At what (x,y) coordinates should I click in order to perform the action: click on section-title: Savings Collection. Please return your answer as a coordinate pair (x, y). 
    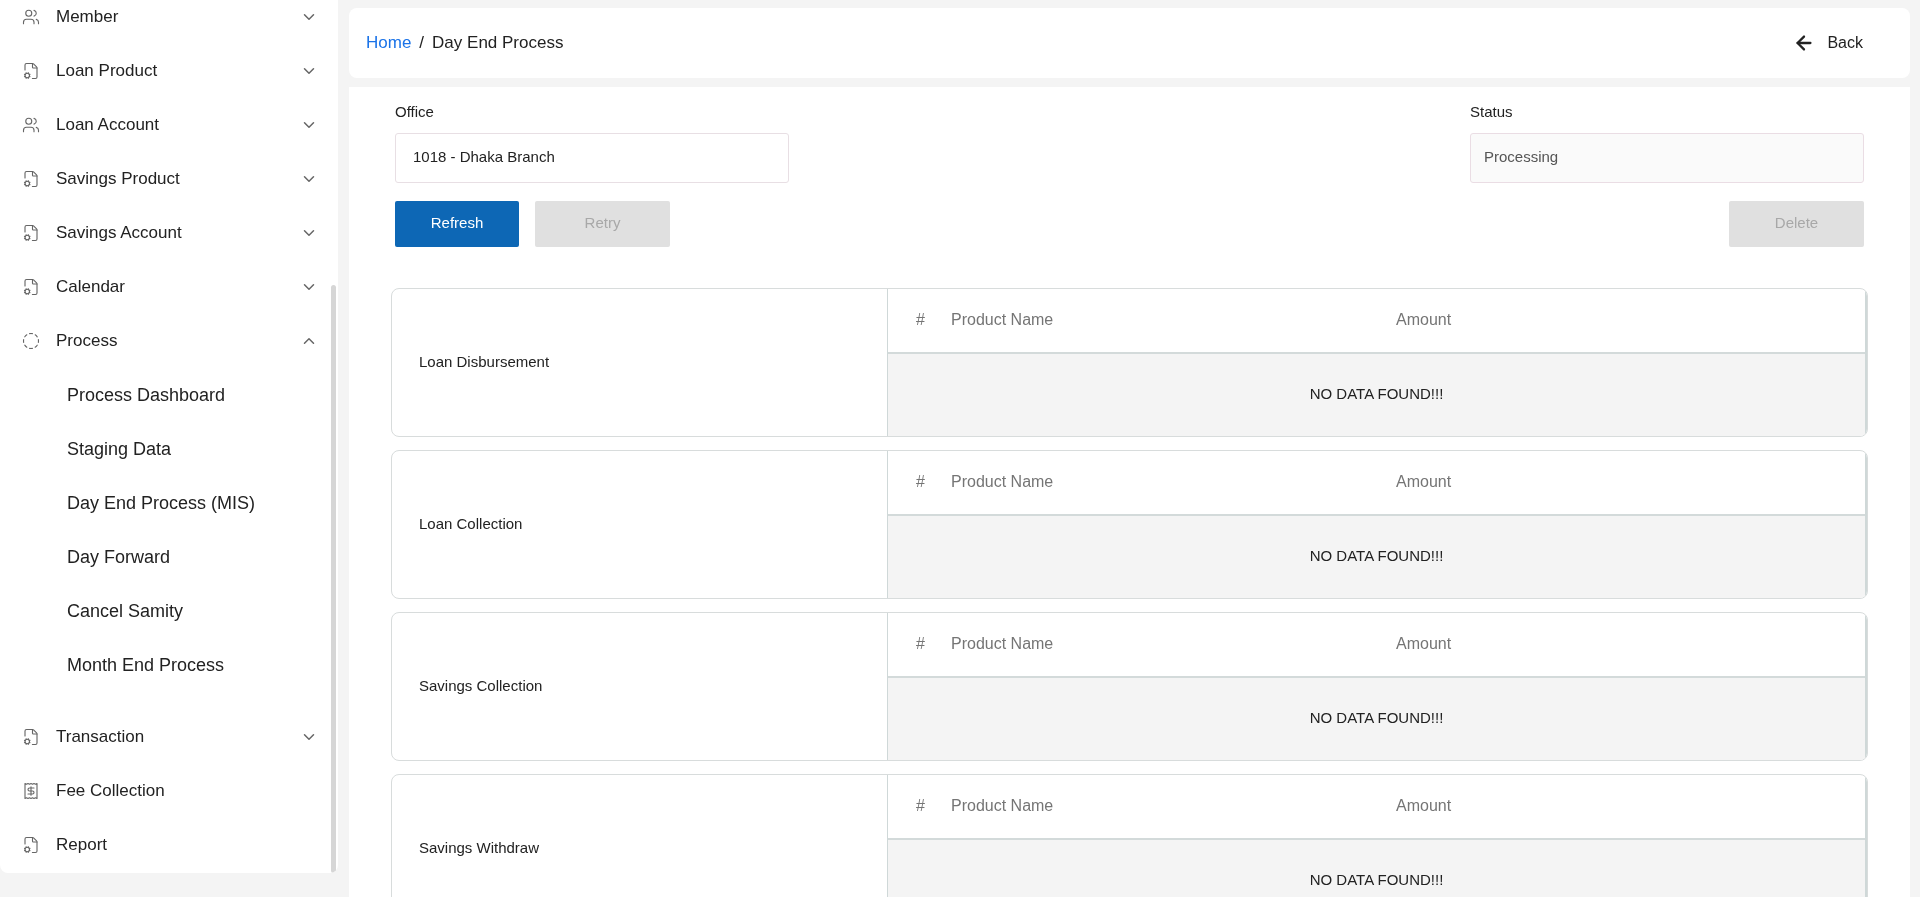
    Looking at the image, I should click on (481, 685).